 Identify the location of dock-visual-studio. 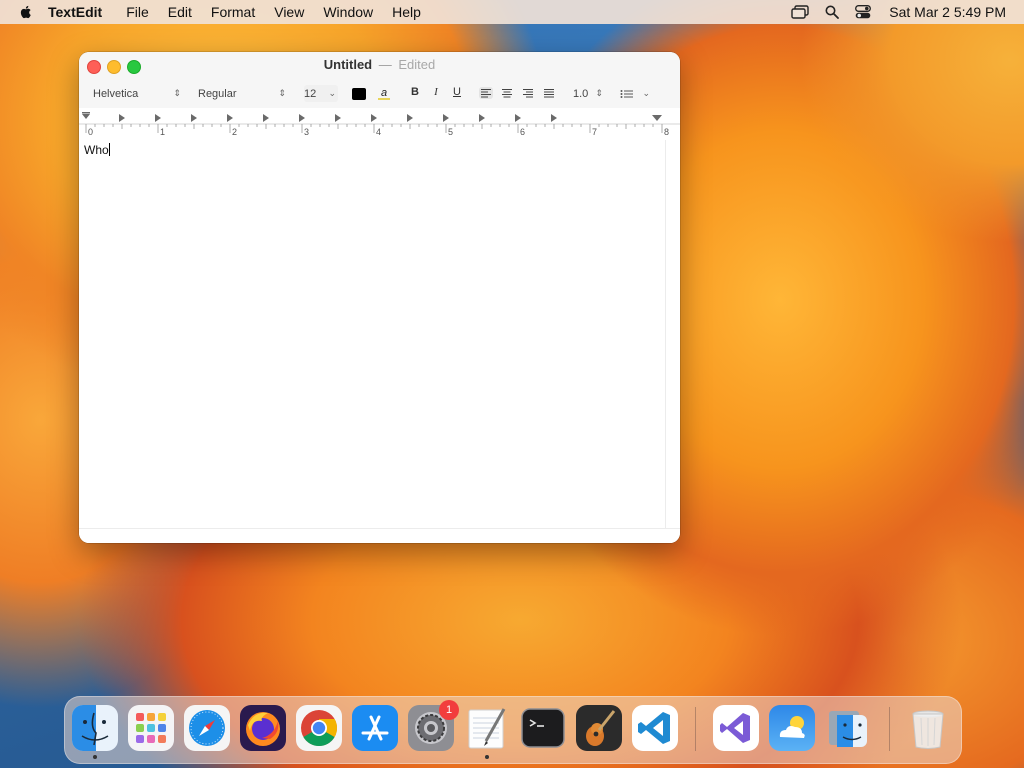
(736, 728).